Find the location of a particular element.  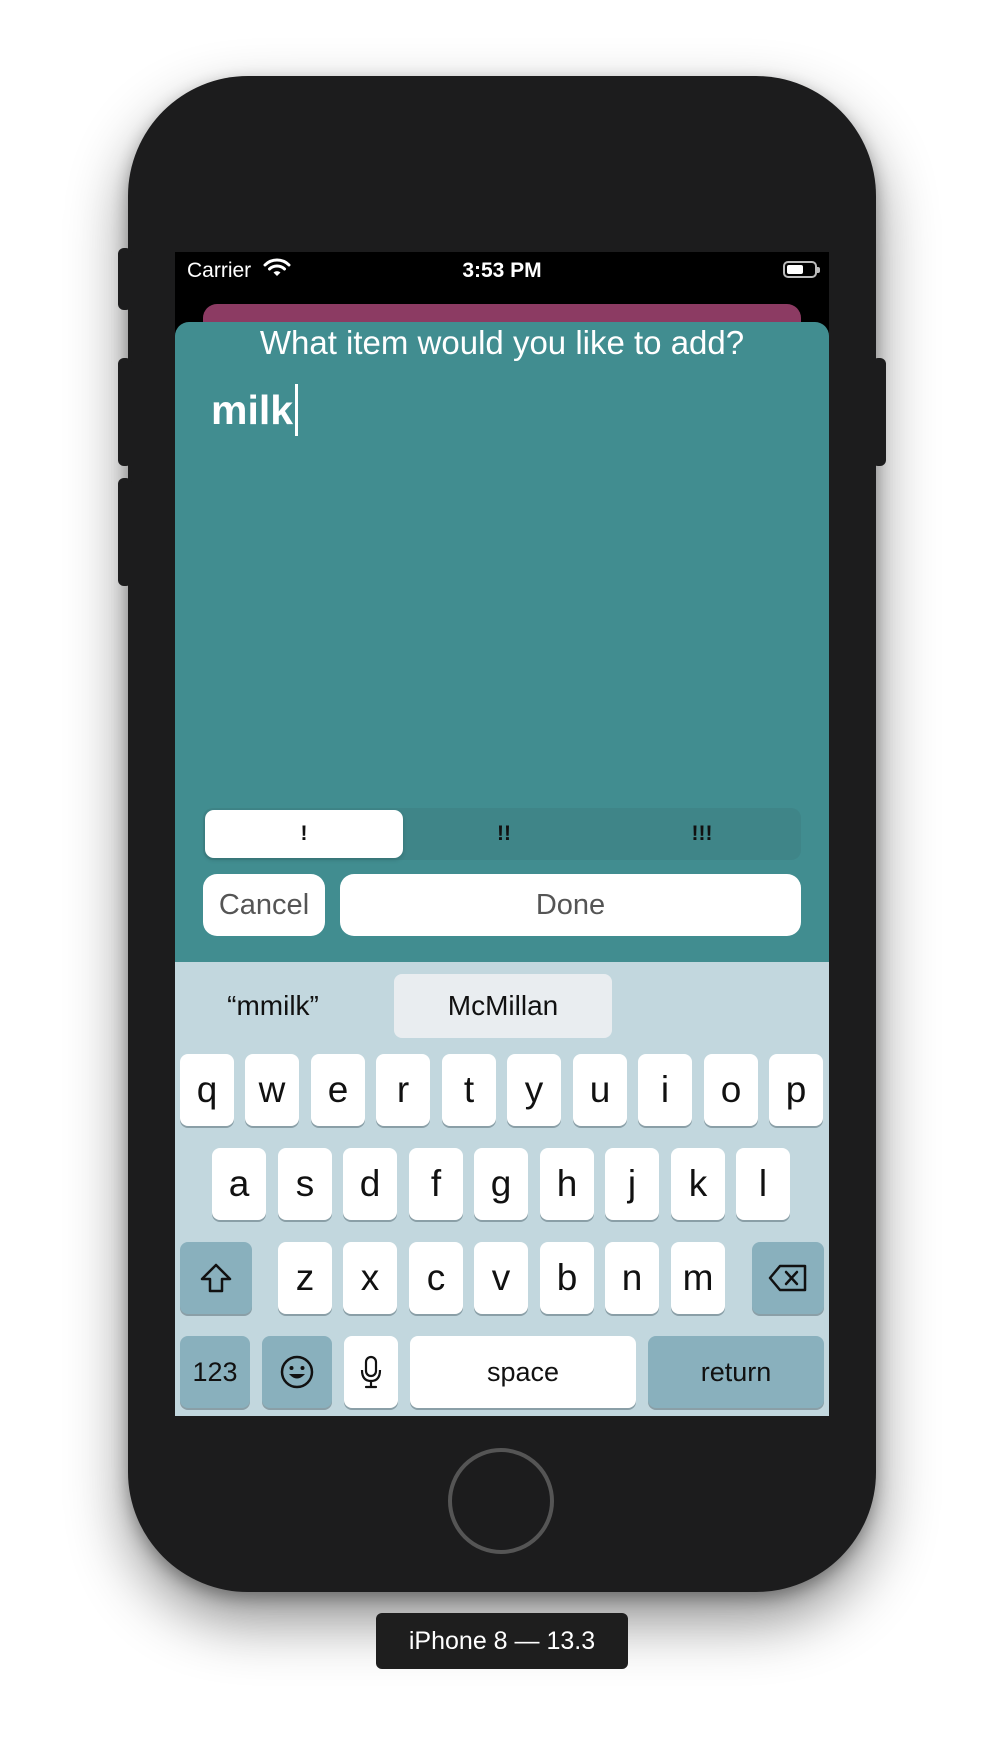

key-j: j is located at coordinates (632, 1184).